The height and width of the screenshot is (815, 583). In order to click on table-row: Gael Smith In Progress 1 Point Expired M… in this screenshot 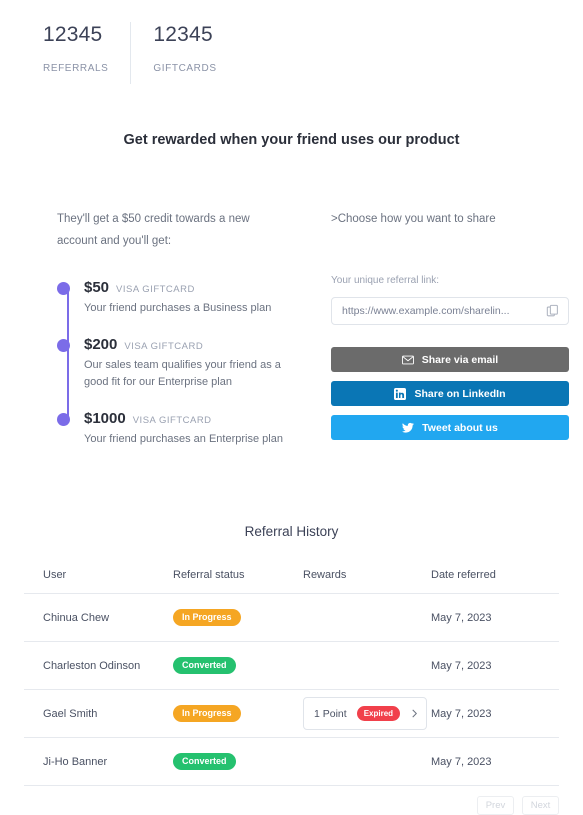, I will do `click(291, 713)`.